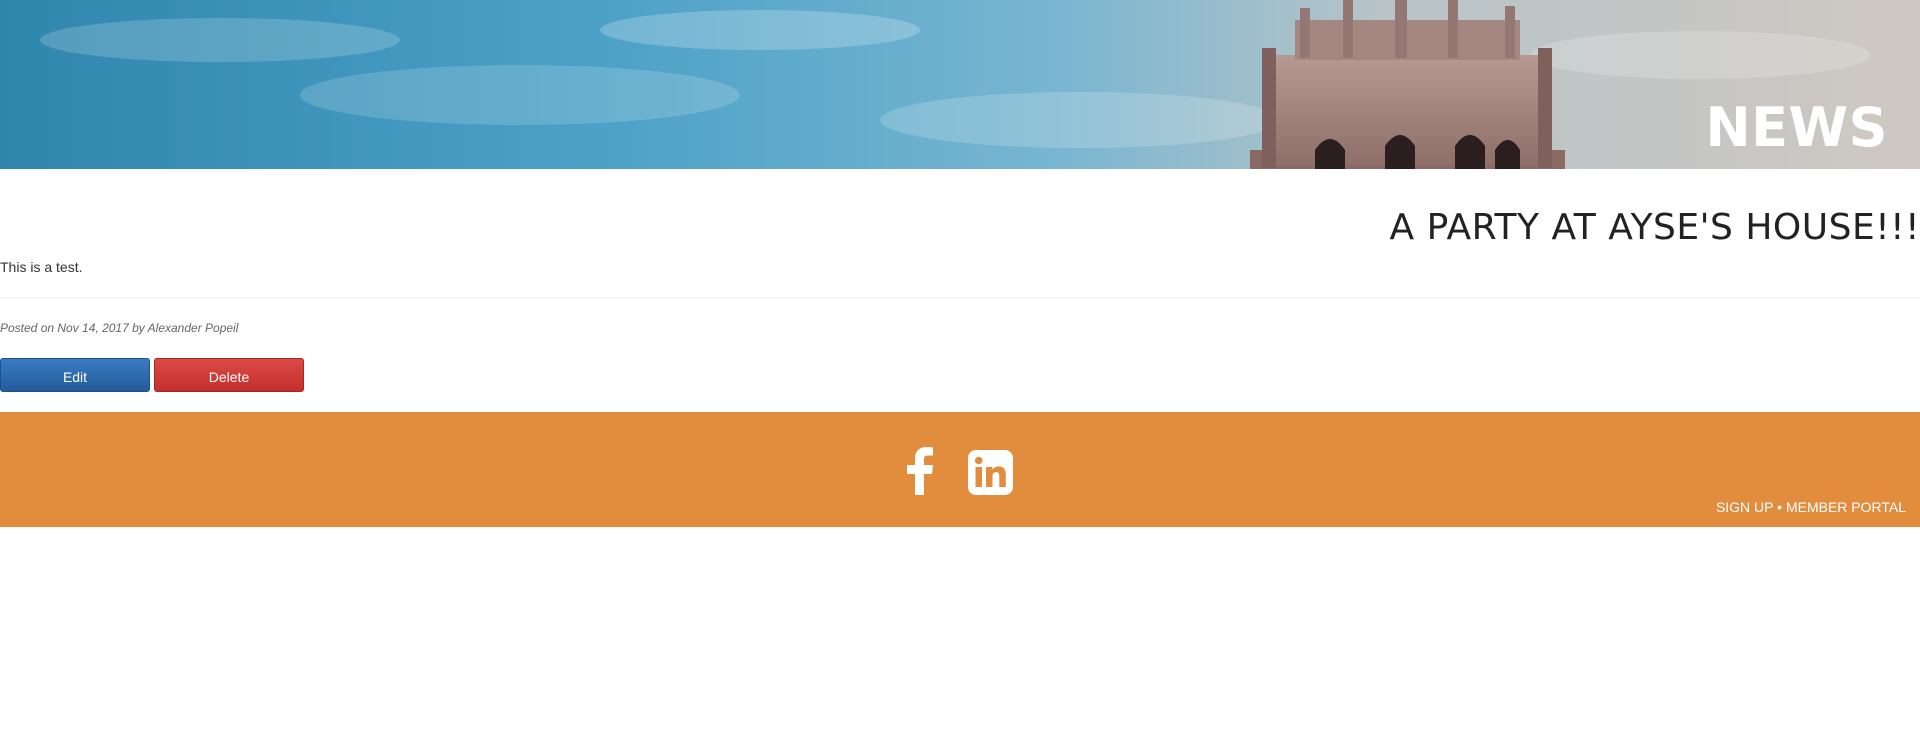 The height and width of the screenshot is (738, 1920). What do you see at coordinates (1744, 507) in the screenshot?
I see `sign-up-link: SIGN UP` at bounding box center [1744, 507].